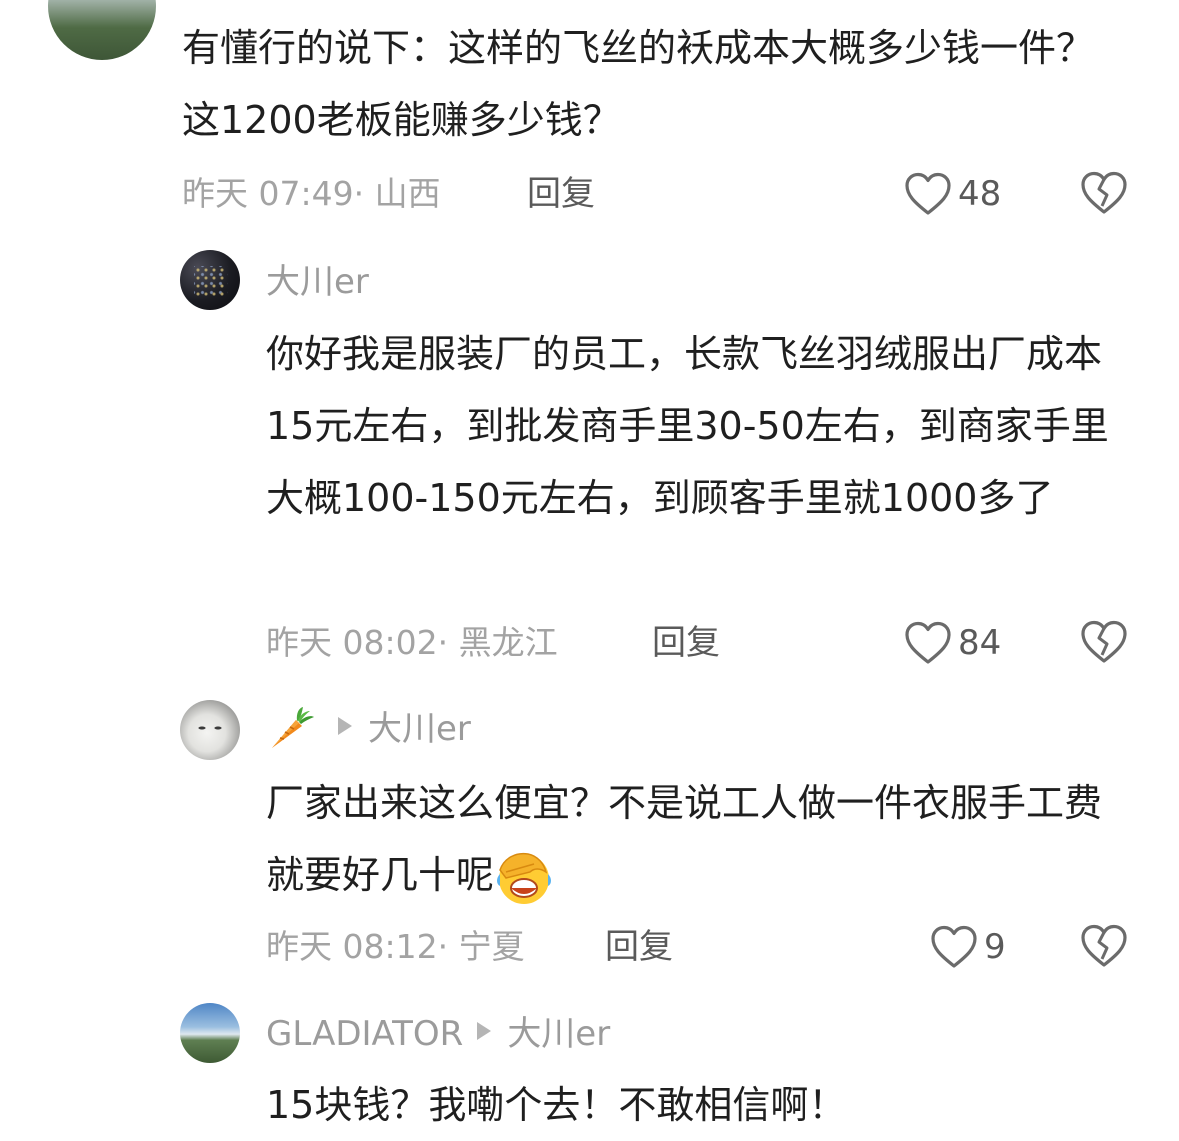 The width and height of the screenshot is (1179, 1141). What do you see at coordinates (524, 878) in the screenshot?
I see `facepalm-laughing-emoji-icon` at bounding box center [524, 878].